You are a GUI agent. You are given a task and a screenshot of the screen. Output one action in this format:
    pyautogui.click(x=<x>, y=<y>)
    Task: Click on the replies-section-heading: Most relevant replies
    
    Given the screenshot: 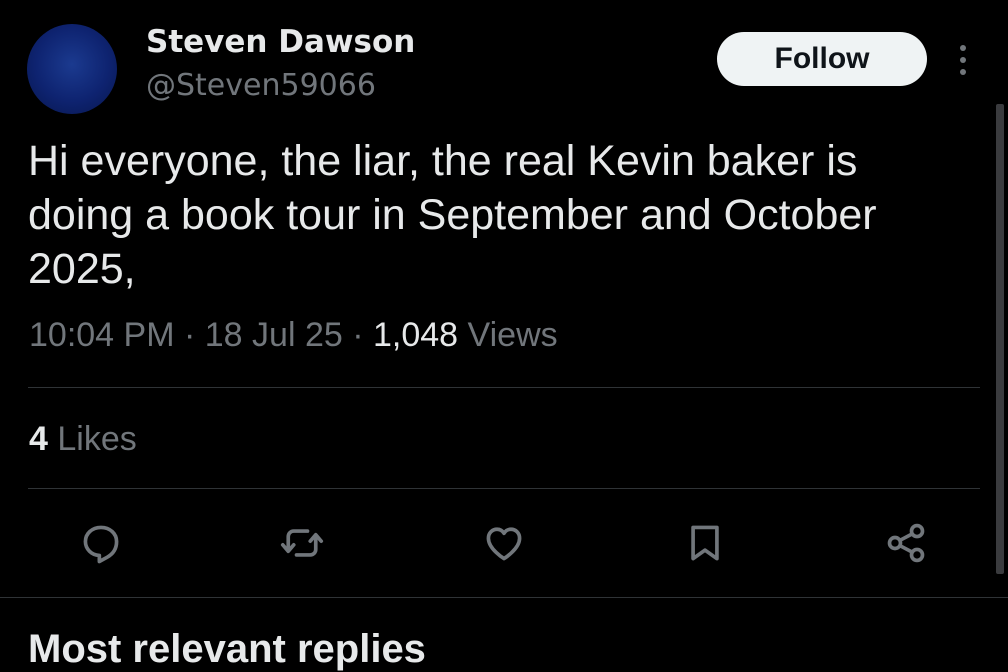 What is the action you would take?
    pyautogui.click(x=227, y=649)
    